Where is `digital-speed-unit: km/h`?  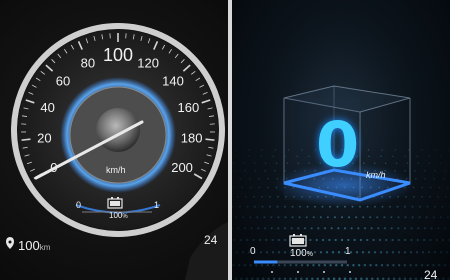
digital-speed-unit: km/h is located at coordinates (376, 175).